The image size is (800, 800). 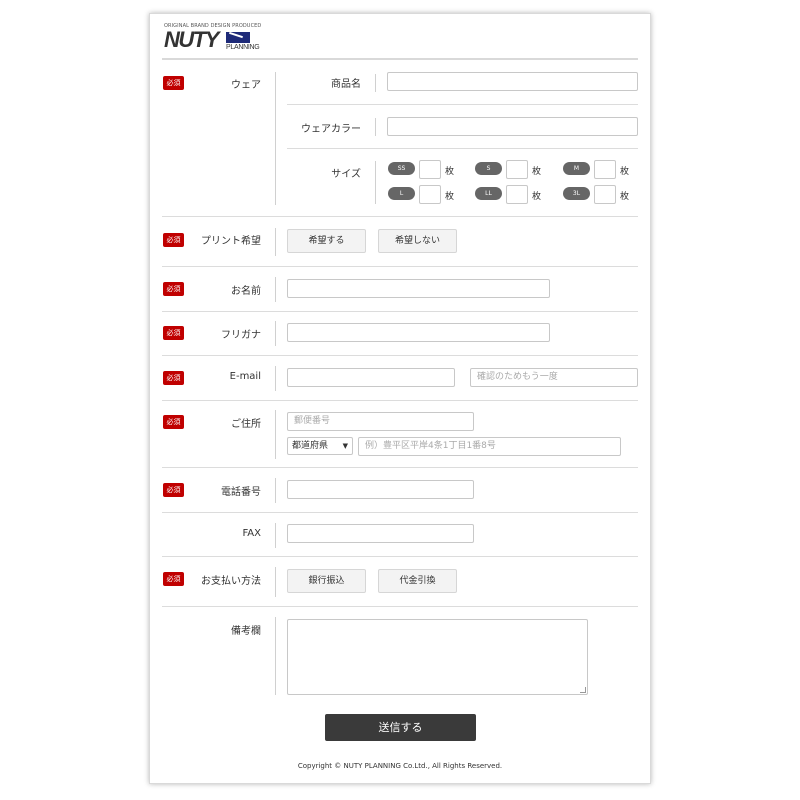 I want to click on print-no-button: 希望しない, so click(x=417, y=241).